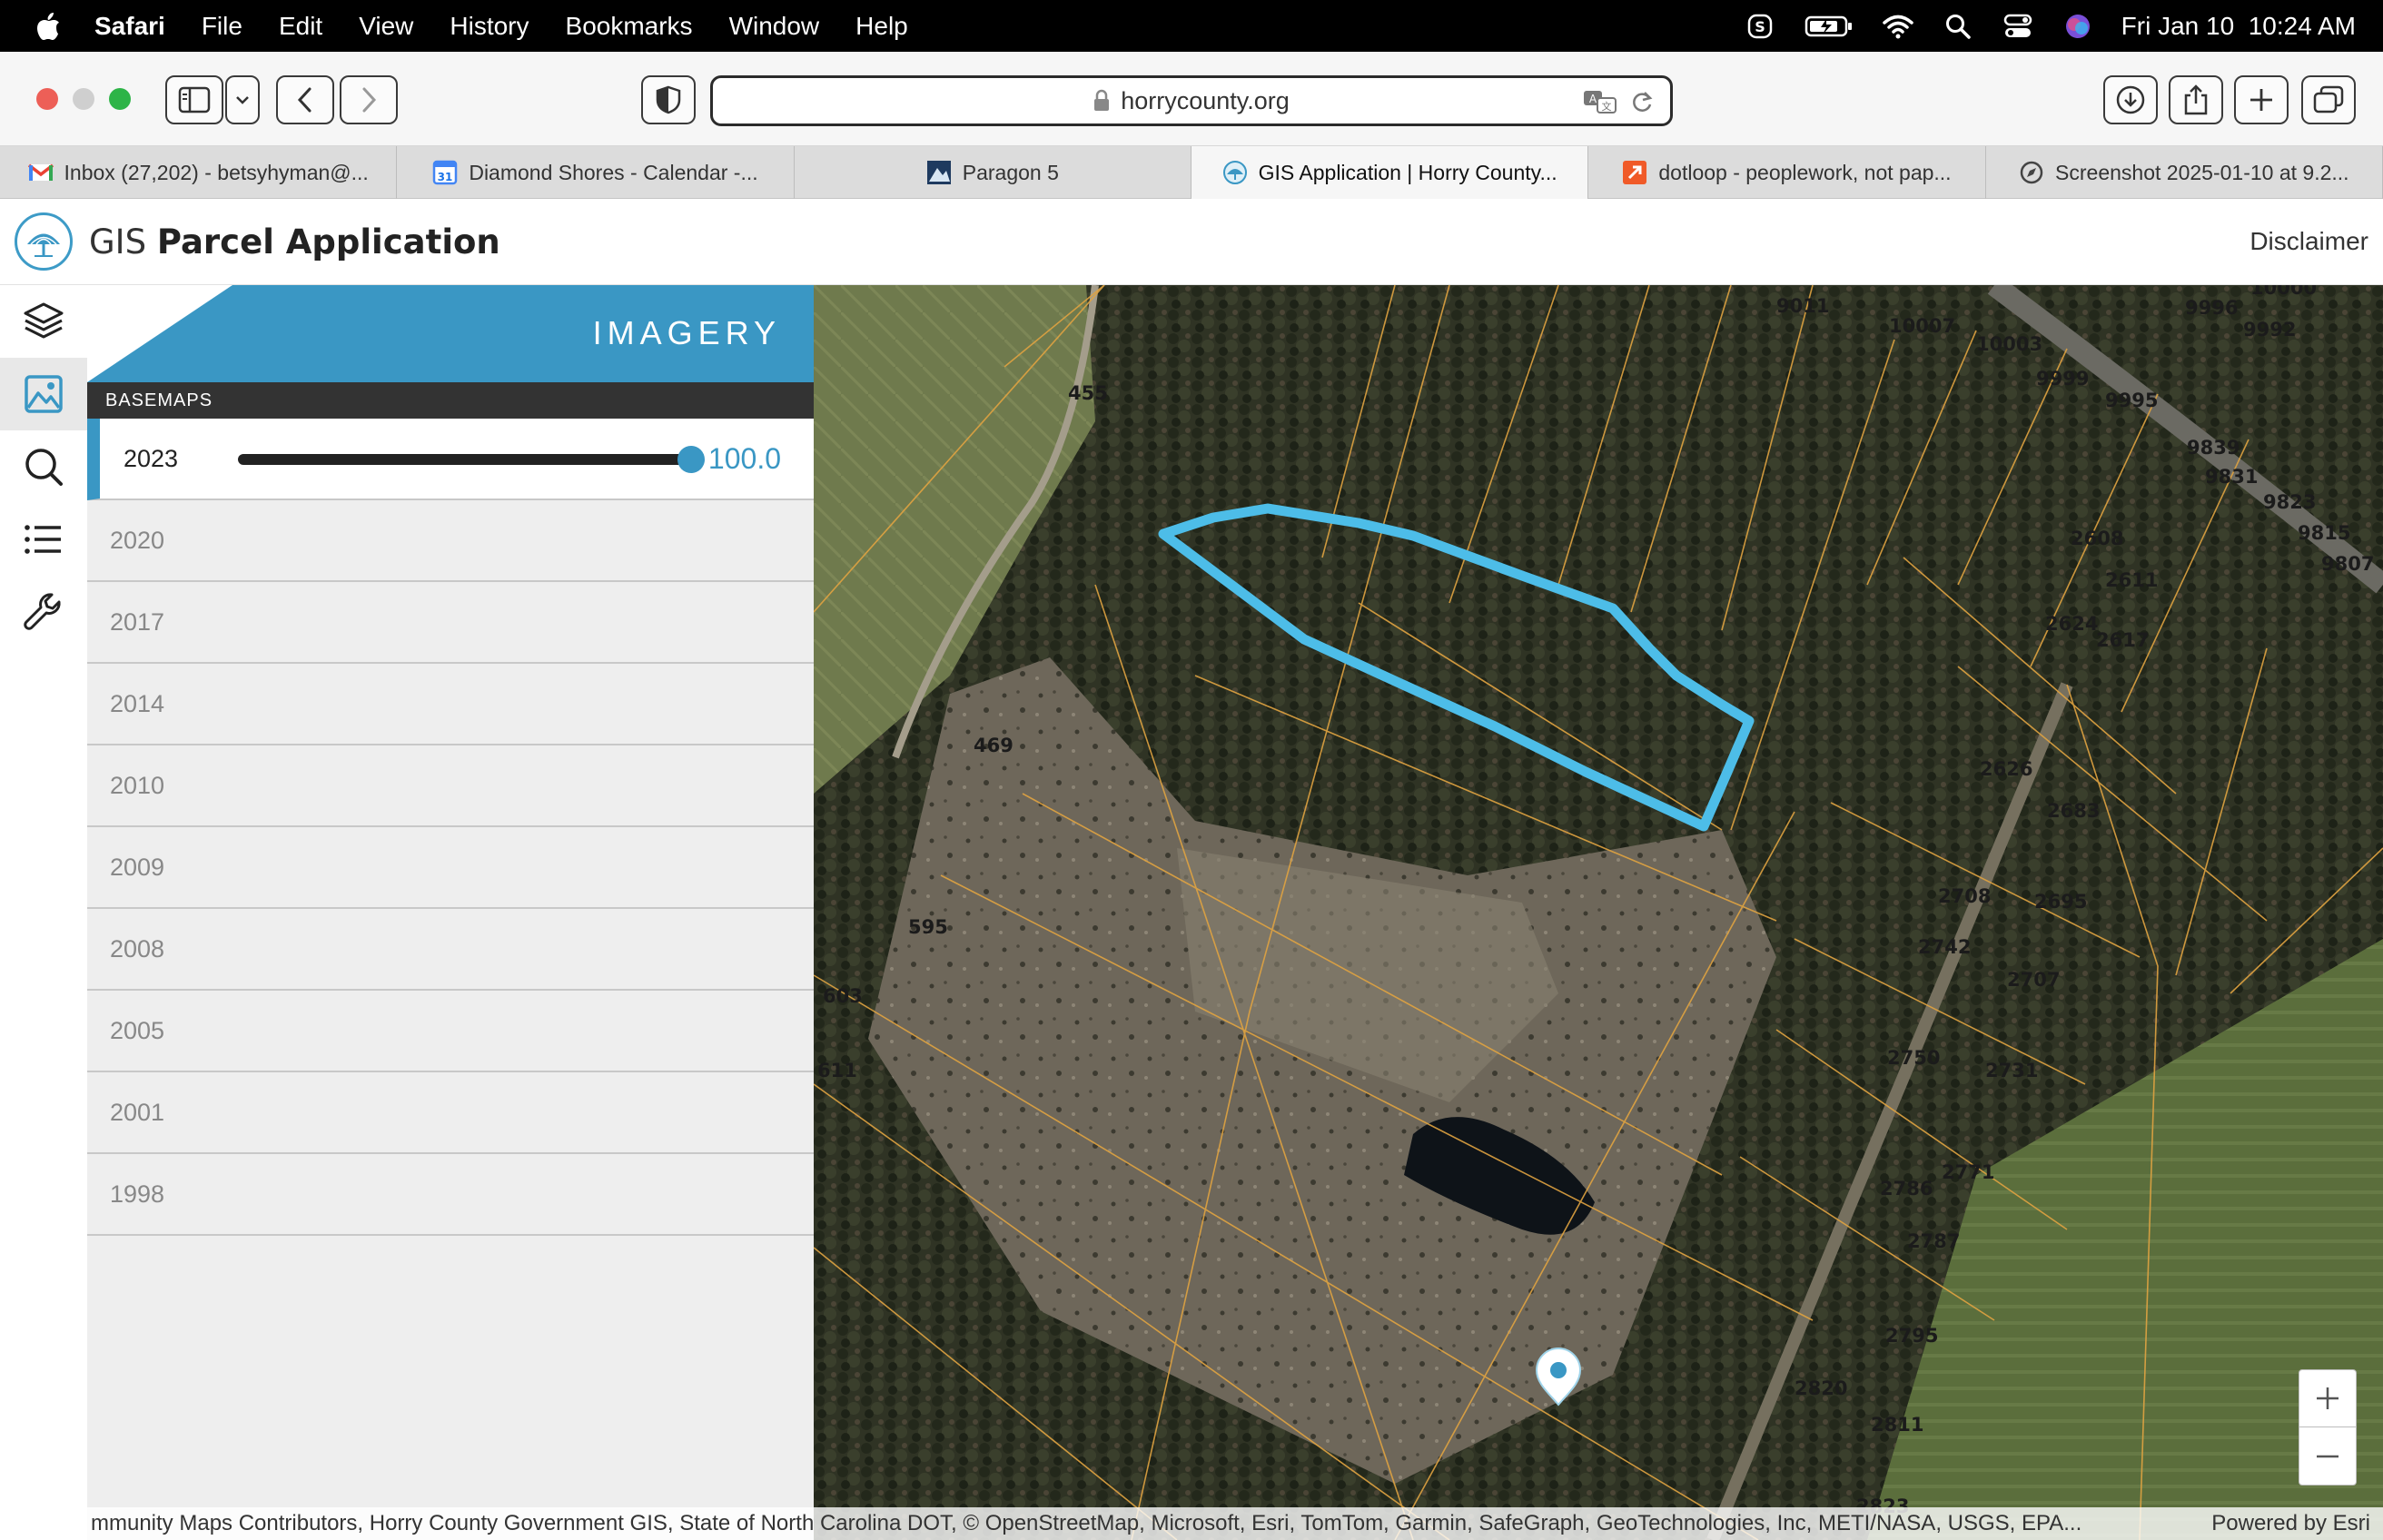 The height and width of the screenshot is (1540, 2383). What do you see at coordinates (137, 948) in the screenshot?
I see `basemap-year-label: 2008` at bounding box center [137, 948].